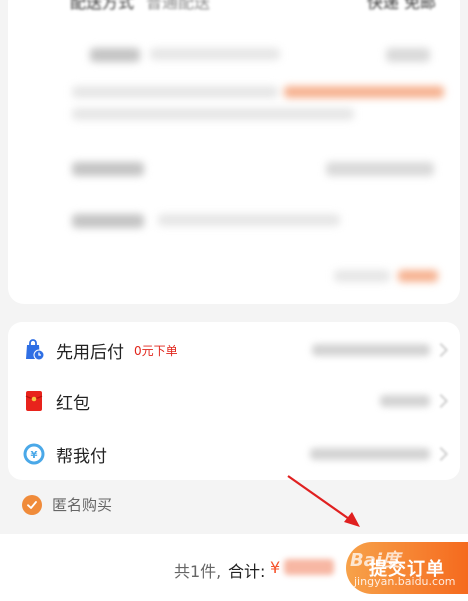  I want to click on checkmark-icon, so click(32, 504).